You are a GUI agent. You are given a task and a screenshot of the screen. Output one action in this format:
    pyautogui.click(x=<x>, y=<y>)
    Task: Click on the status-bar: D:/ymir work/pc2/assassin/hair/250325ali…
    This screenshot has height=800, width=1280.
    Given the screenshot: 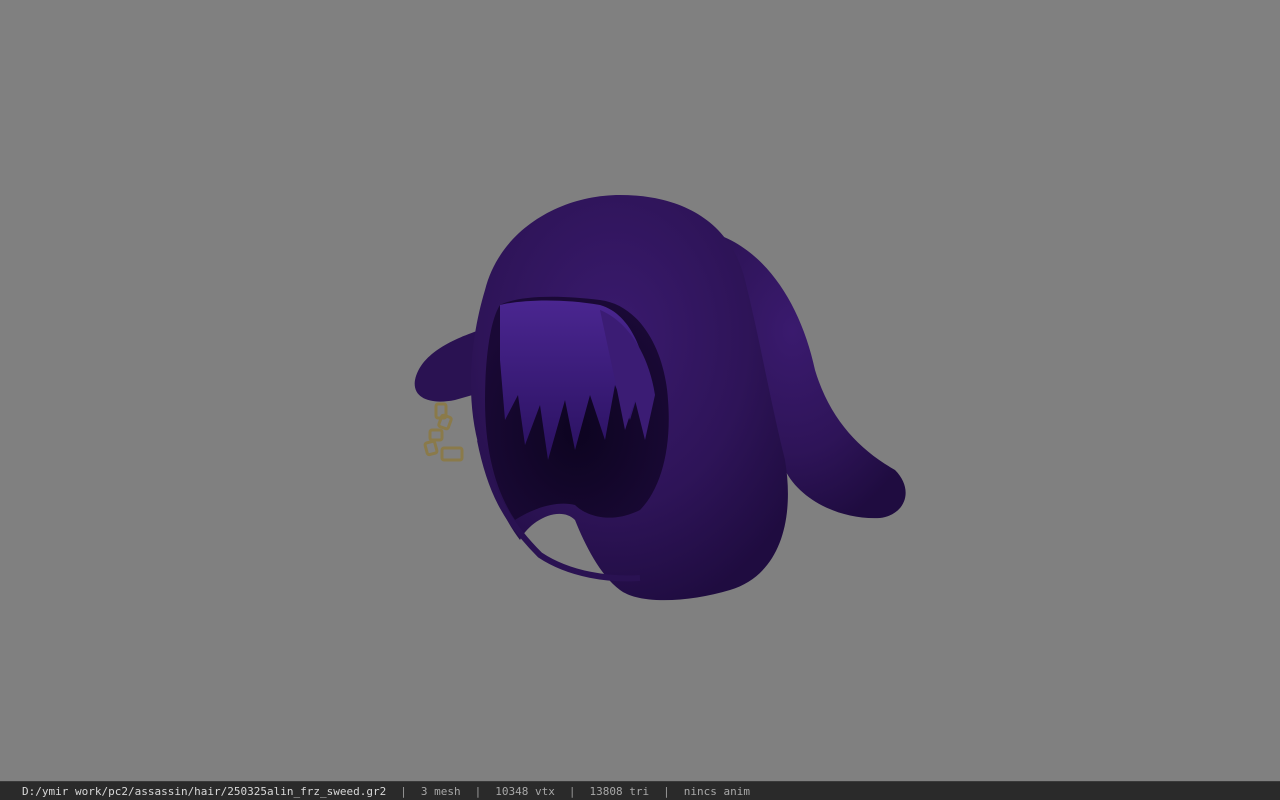 What is the action you would take?
    pyautogui.click(x=640, y=790)
    